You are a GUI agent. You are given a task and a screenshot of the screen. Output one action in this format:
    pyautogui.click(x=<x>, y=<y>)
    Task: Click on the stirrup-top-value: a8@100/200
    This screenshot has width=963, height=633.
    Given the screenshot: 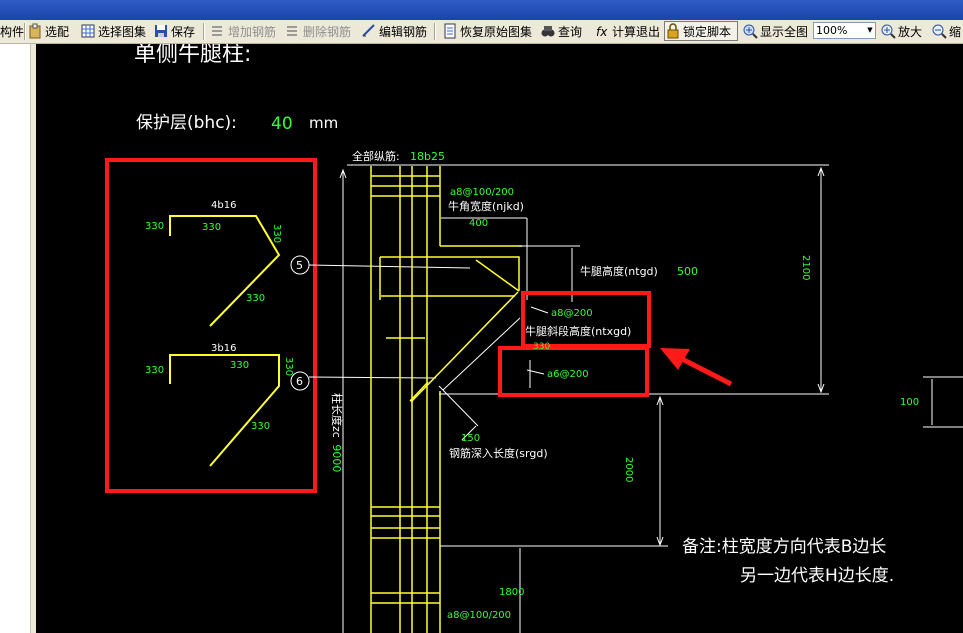 What is the action you would take?
    pyautogui.click(x=482, y=192)
    